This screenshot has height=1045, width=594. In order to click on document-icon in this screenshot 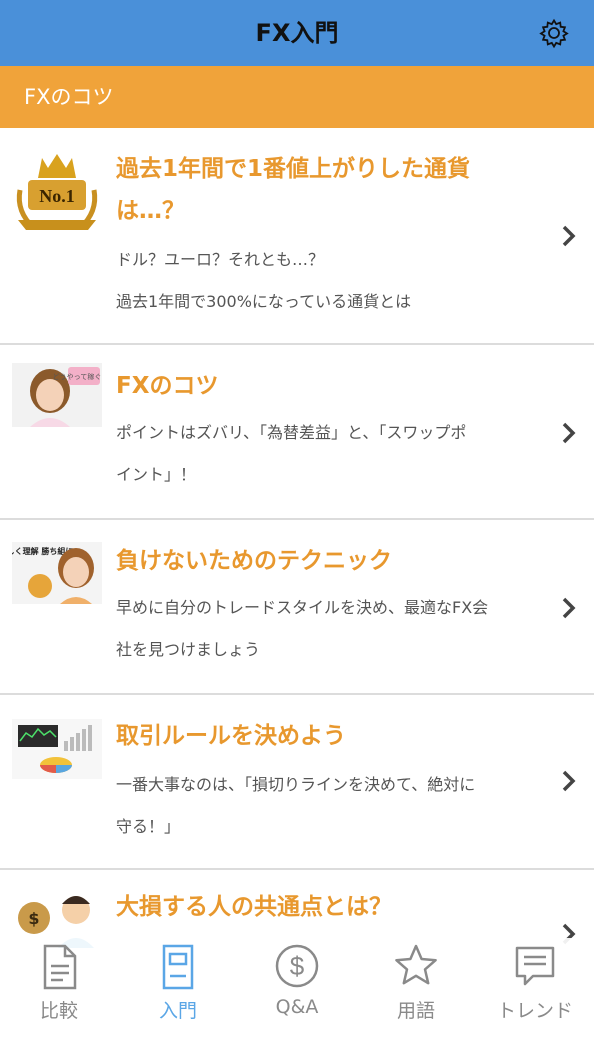, I will do `click(60, 967)`.